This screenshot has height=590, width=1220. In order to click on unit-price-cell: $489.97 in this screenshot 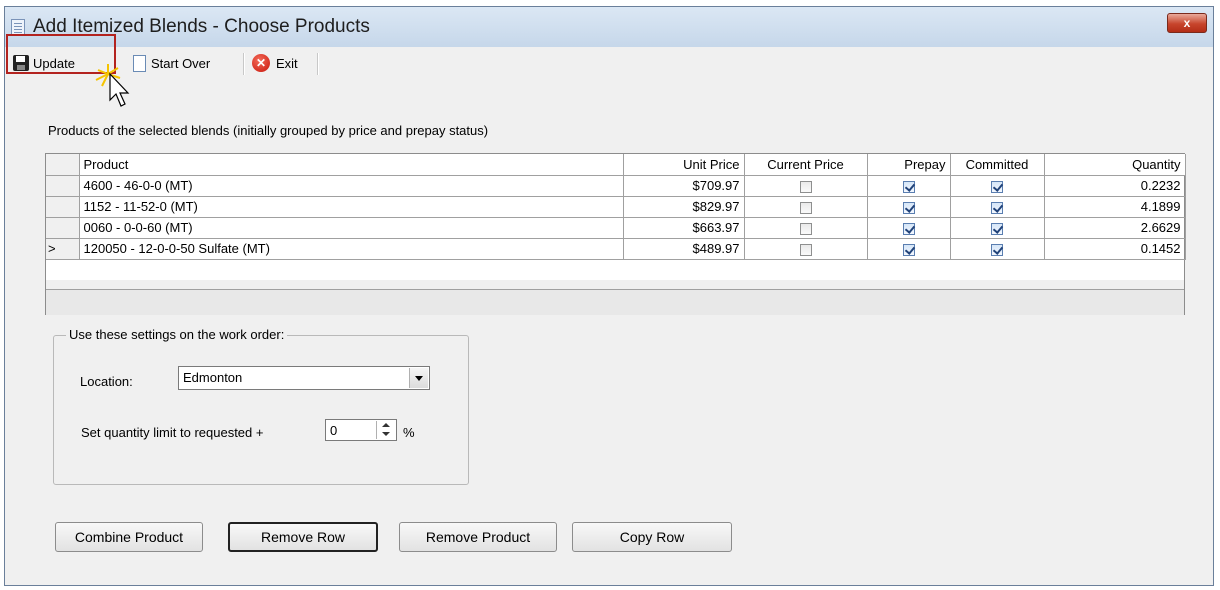, I will do `click(684, 249)`.